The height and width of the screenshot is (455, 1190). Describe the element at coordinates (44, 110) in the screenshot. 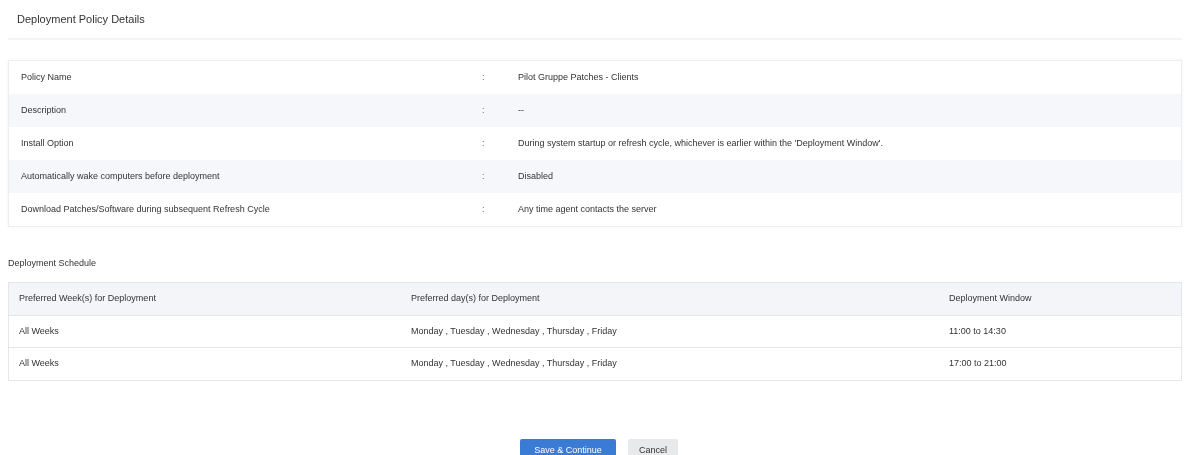

I see `field-label: Description` at that location.